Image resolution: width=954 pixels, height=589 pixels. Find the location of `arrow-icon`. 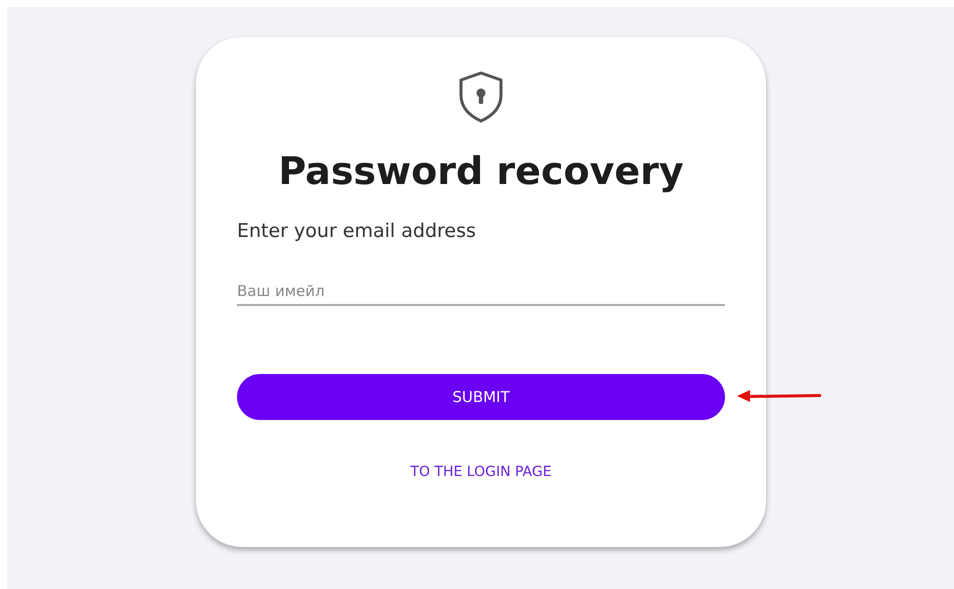

arrow-icon is located at coordinates (779, 396).